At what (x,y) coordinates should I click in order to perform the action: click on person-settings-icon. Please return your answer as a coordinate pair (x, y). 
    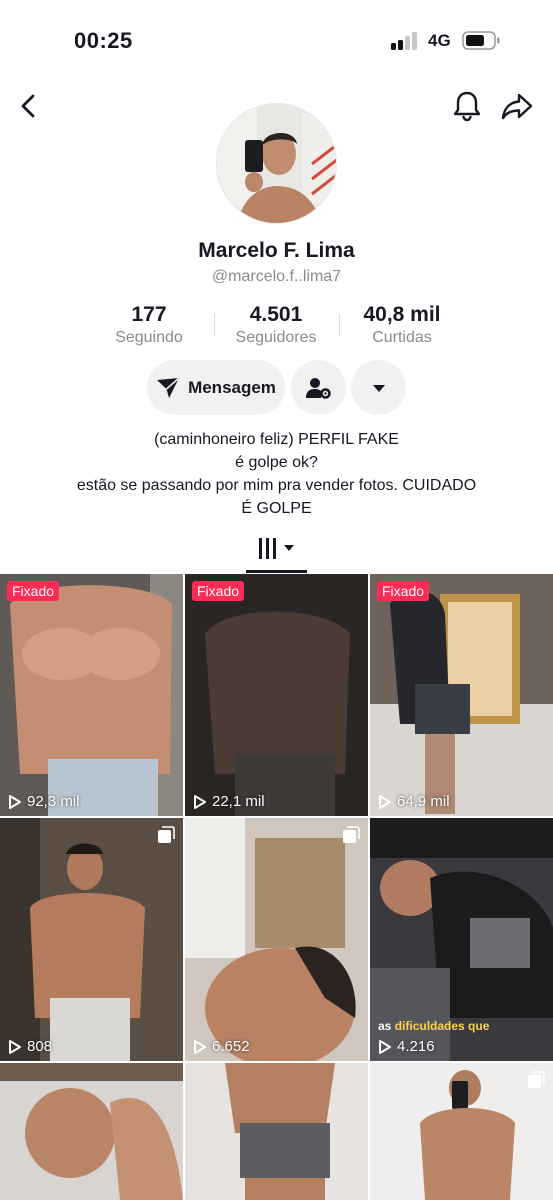
    Looking at the image, I should click on (318, 388).